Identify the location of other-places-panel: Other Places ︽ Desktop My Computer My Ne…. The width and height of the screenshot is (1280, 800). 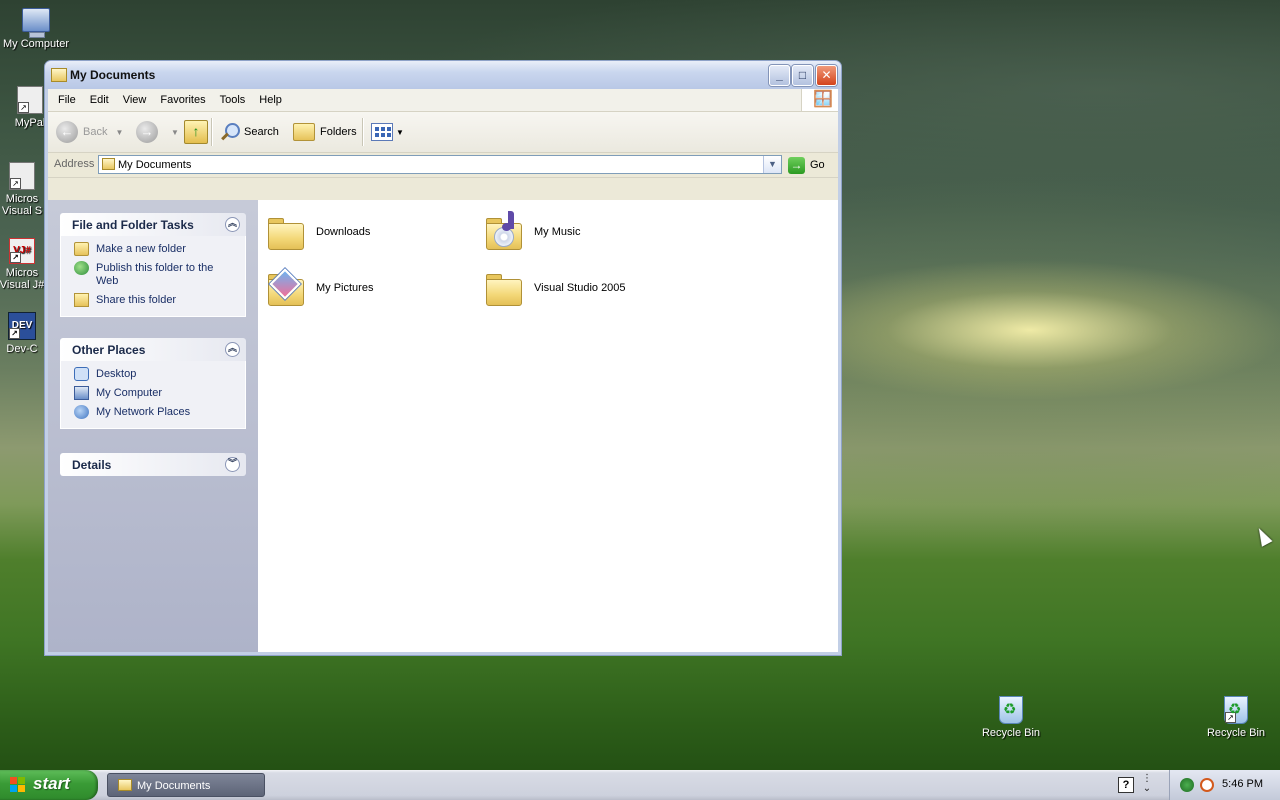
(153, 383).